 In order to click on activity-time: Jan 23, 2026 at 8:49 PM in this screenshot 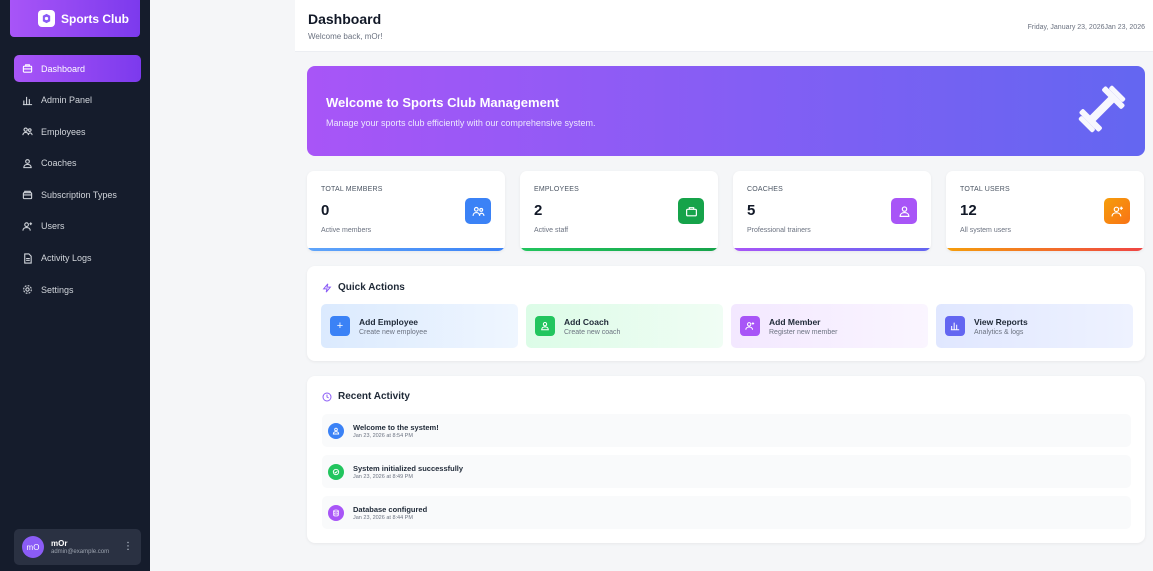, I will do `click(383, 476)`.